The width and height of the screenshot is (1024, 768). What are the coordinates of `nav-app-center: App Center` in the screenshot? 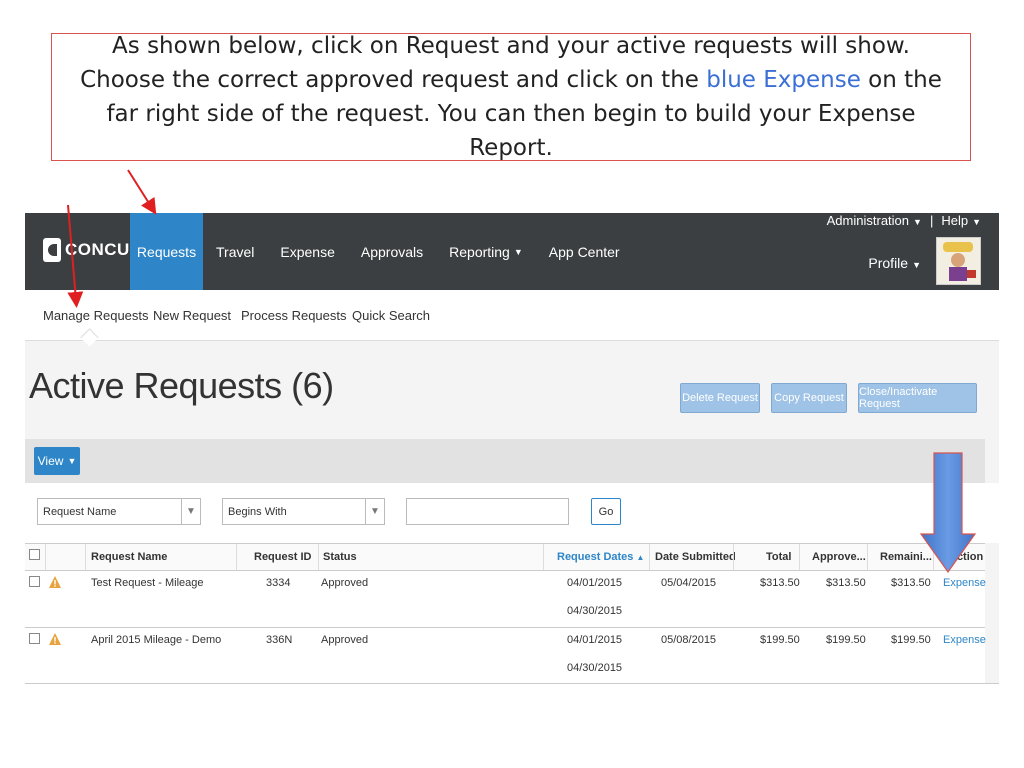 It's located at (584, 251).